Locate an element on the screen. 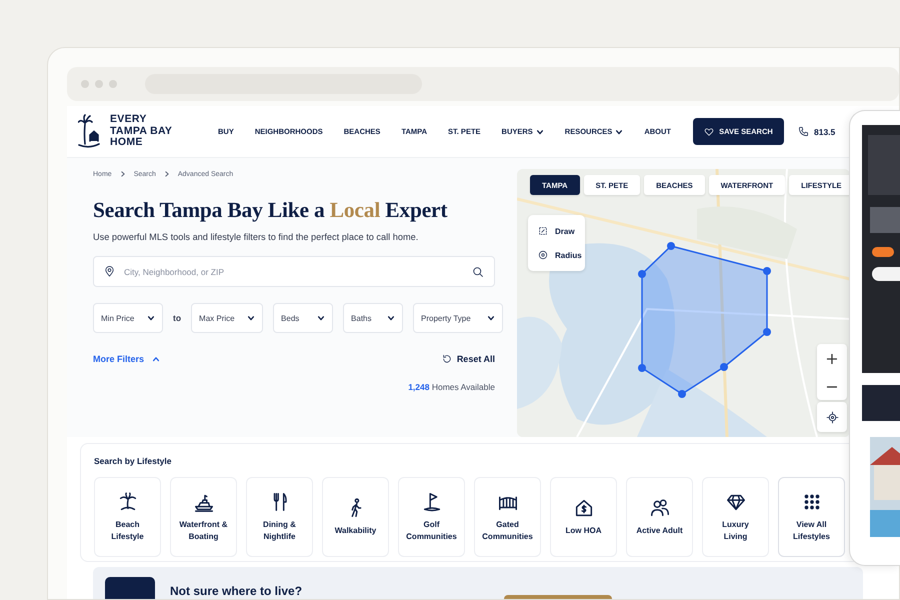 The width and height of the screenshot is (900, 600). lifestyle-card: Low HOA is located at coordinates (583, 517).